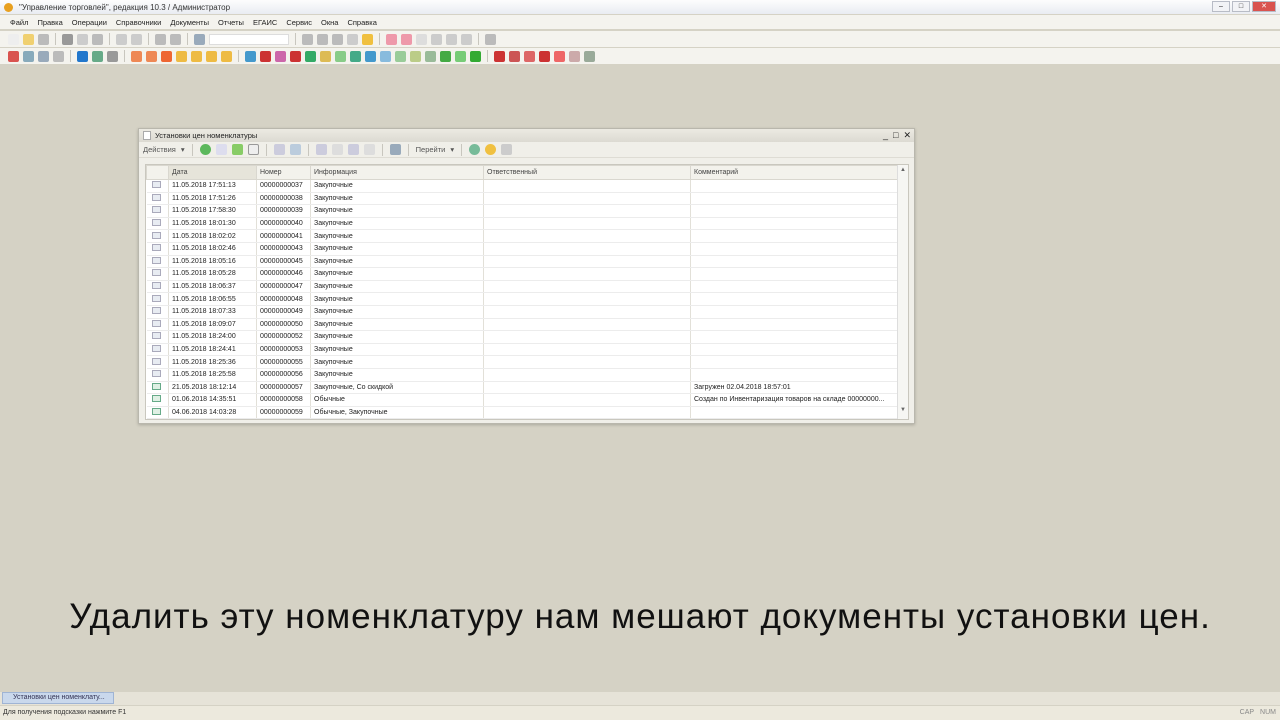 The width and height of the screenshot is (1280, 720). Describe the element at coordinates (58, 56) in the screenshot. I see `document-button-3-icon` at that location.